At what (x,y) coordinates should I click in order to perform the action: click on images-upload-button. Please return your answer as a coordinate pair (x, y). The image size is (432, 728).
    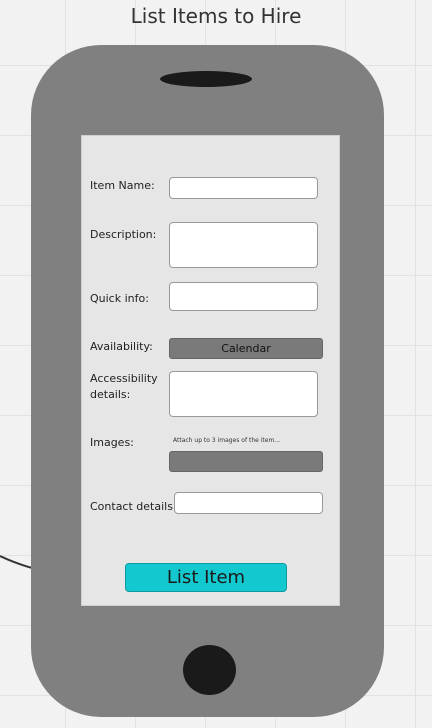
    Looking at the image, I should click on (246, 461).